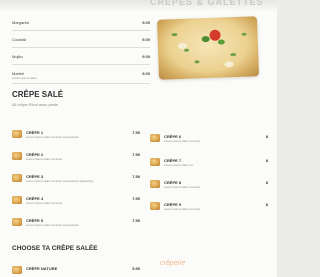 This screenshot has height=277, width=320. I want to click on menu-item: CRÊPE 4 Lorem ipsum dolor sit amet 7.50, so click(76, 204).